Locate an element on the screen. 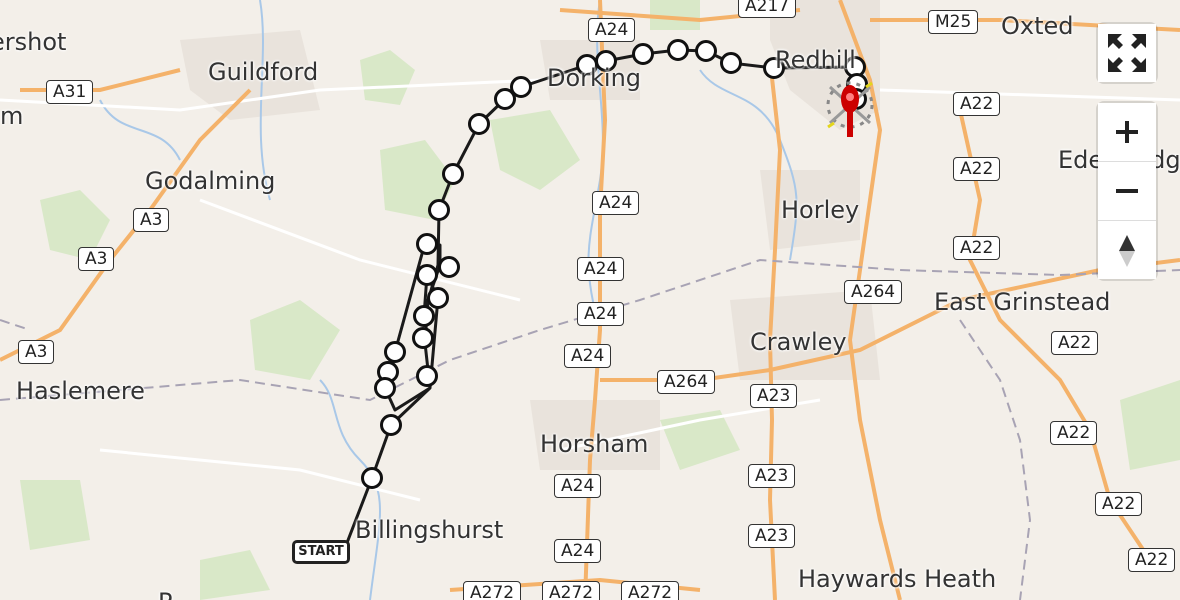 The image size is (1180, 600). compass-icon is located at coordinates (1127, 251).